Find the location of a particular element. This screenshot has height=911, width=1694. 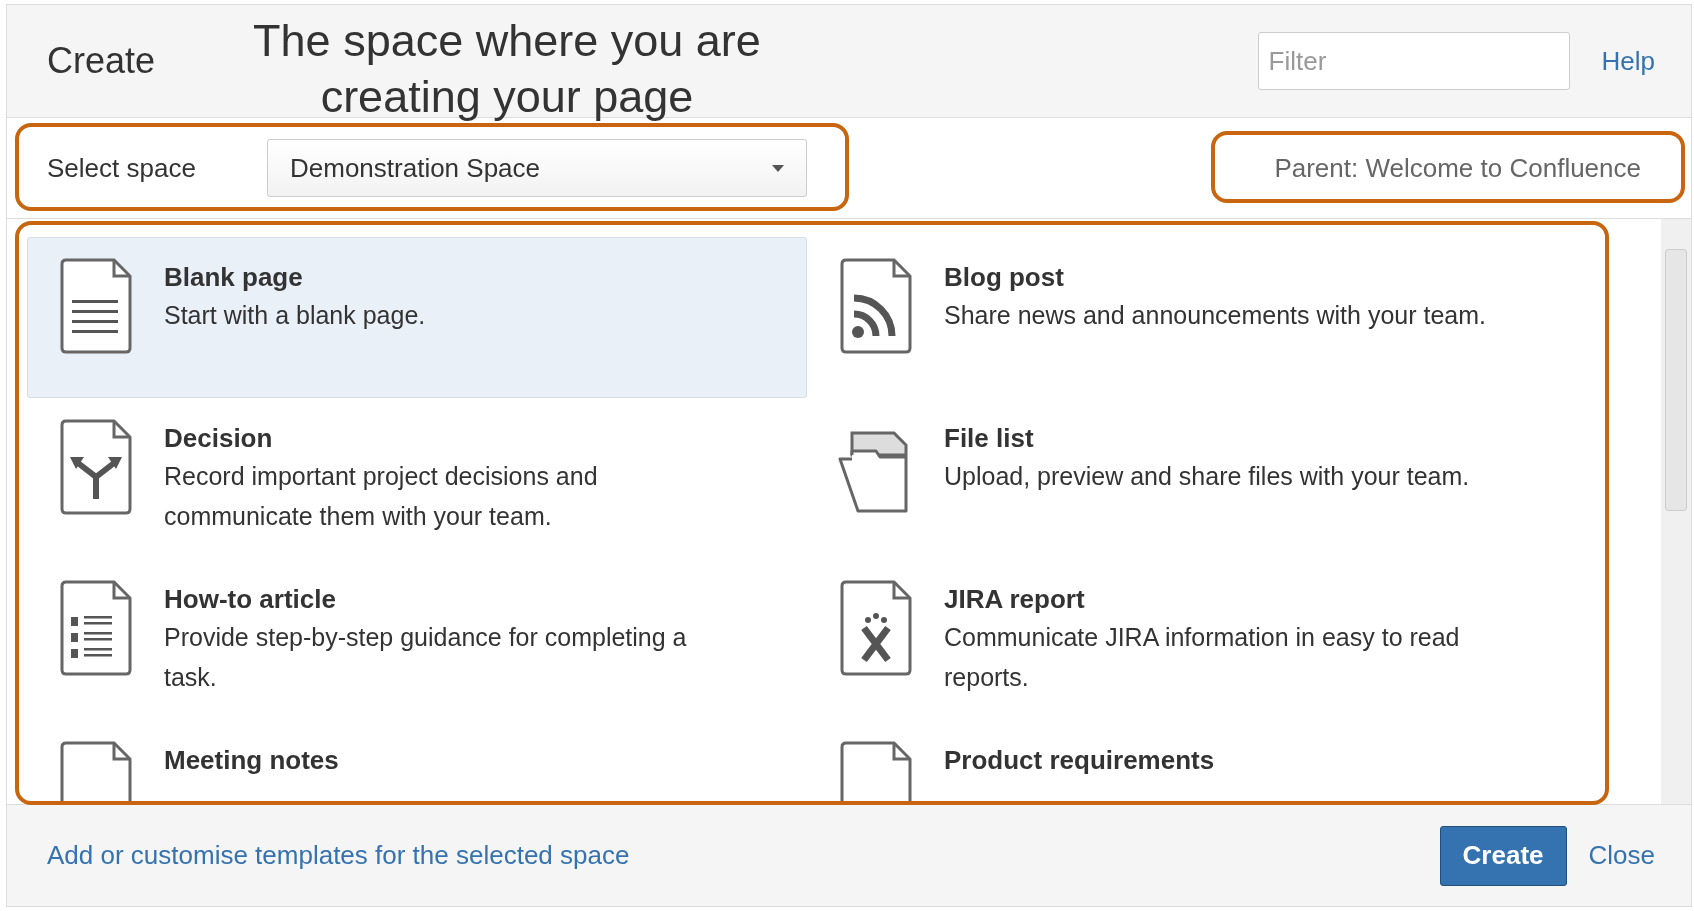

space-dropdown: Demonstration Space is located at coordinates (537, 168).